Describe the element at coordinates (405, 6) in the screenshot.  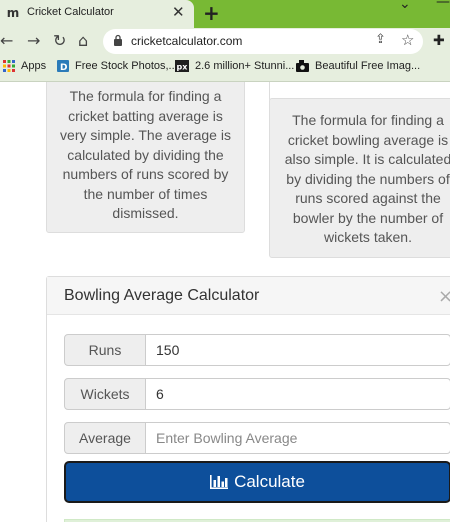
I see `tab-search-chevron-icon: ⌄` at that location.